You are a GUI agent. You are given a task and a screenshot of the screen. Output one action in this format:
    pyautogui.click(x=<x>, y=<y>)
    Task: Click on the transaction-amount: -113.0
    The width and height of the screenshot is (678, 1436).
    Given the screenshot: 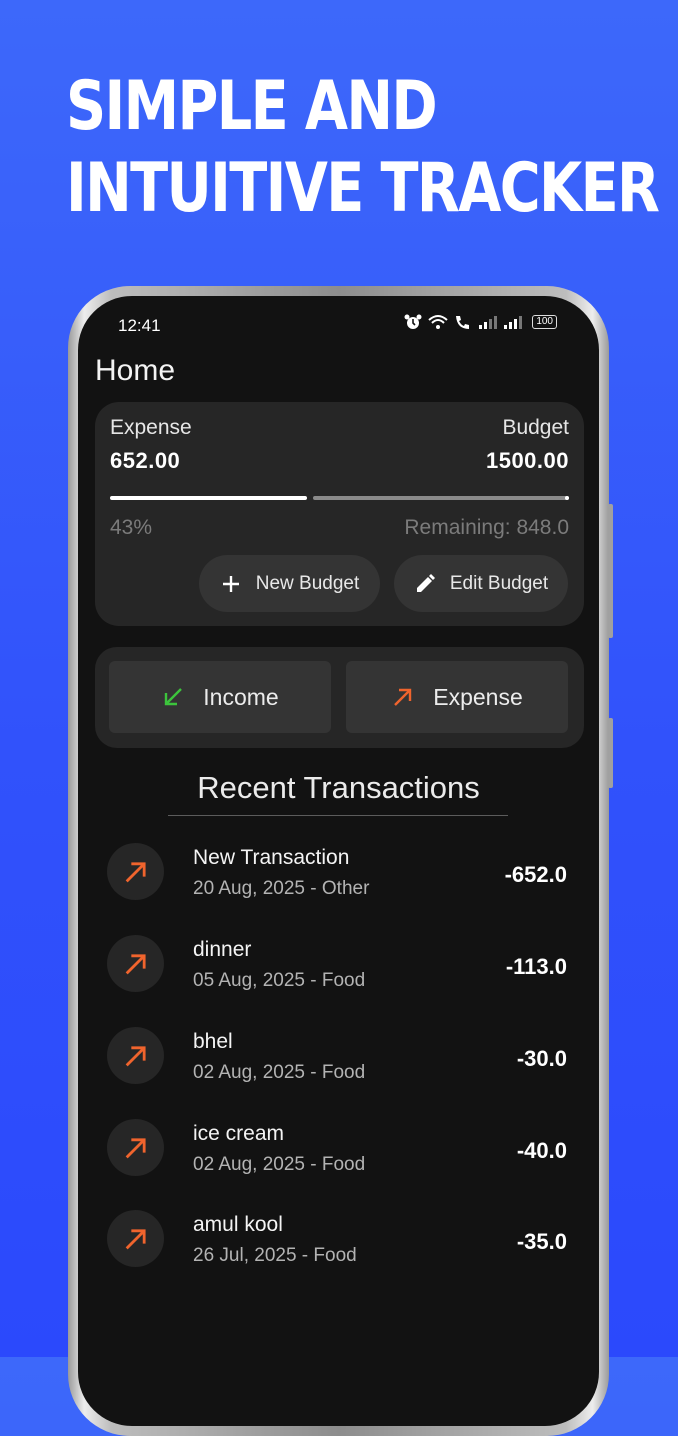 What is the action you would take?
    pyautogui.click(x=536, y=966)
    